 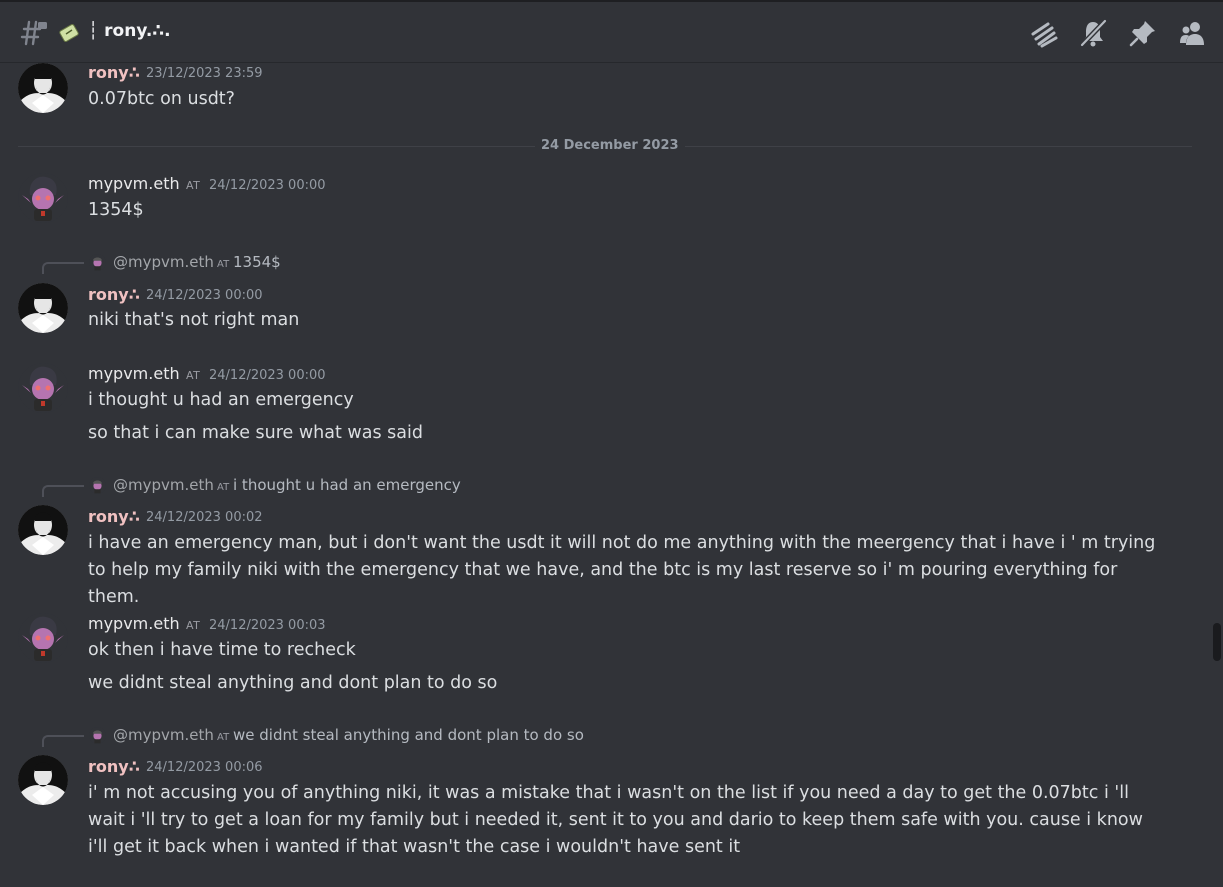 I want to click on reply-preview-text: 1354$, so click(x=257, y=262).